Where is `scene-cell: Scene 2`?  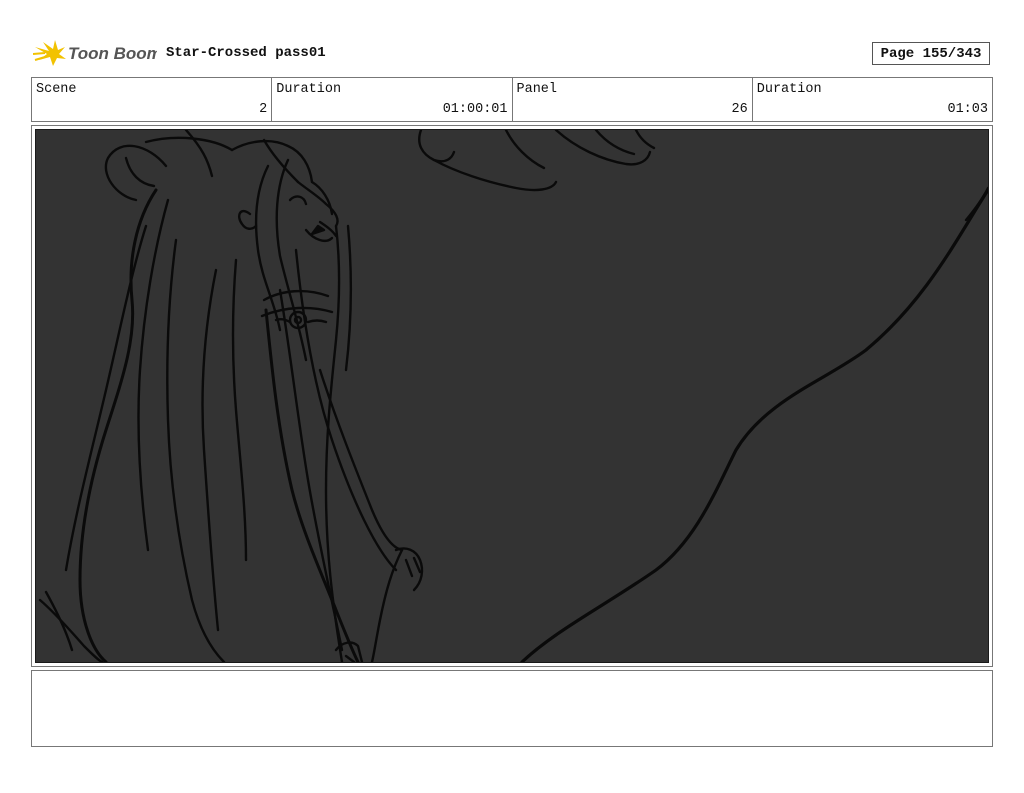
scene-cell: Scene 2 is located at coordinates (152, 99).